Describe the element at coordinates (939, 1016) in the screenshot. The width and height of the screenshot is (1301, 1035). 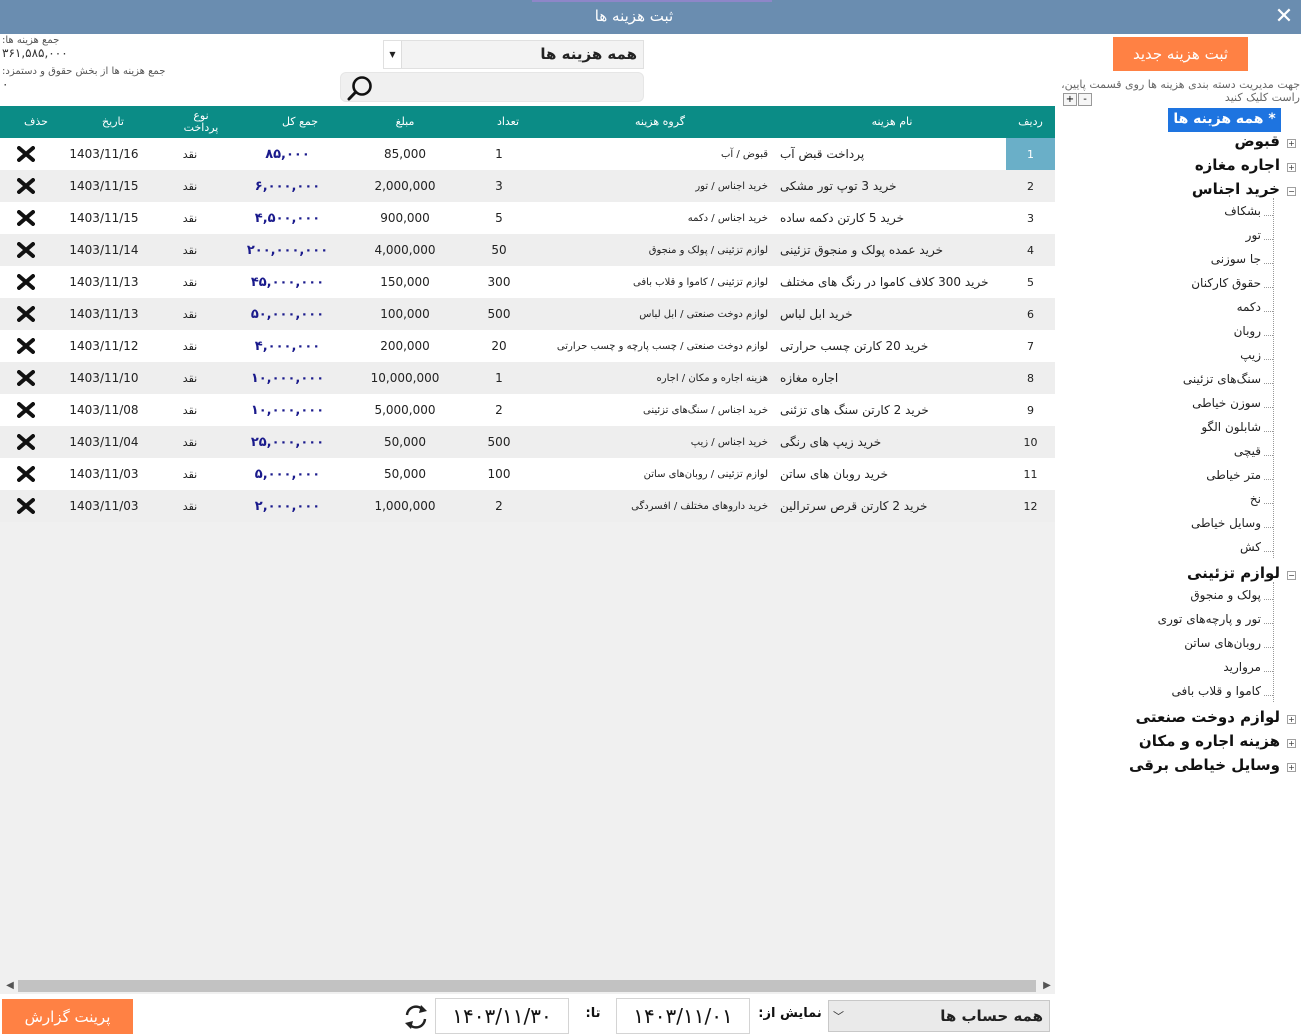
I see `account-select: همه حساب ها ﹀` at that location.